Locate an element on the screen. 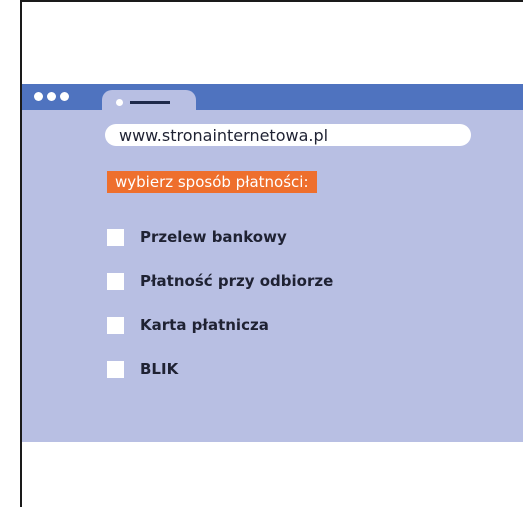 Image resolution: width=523 pixels, height=507 pixels. tab-title-placeholder is located at coordinates (150, 102).